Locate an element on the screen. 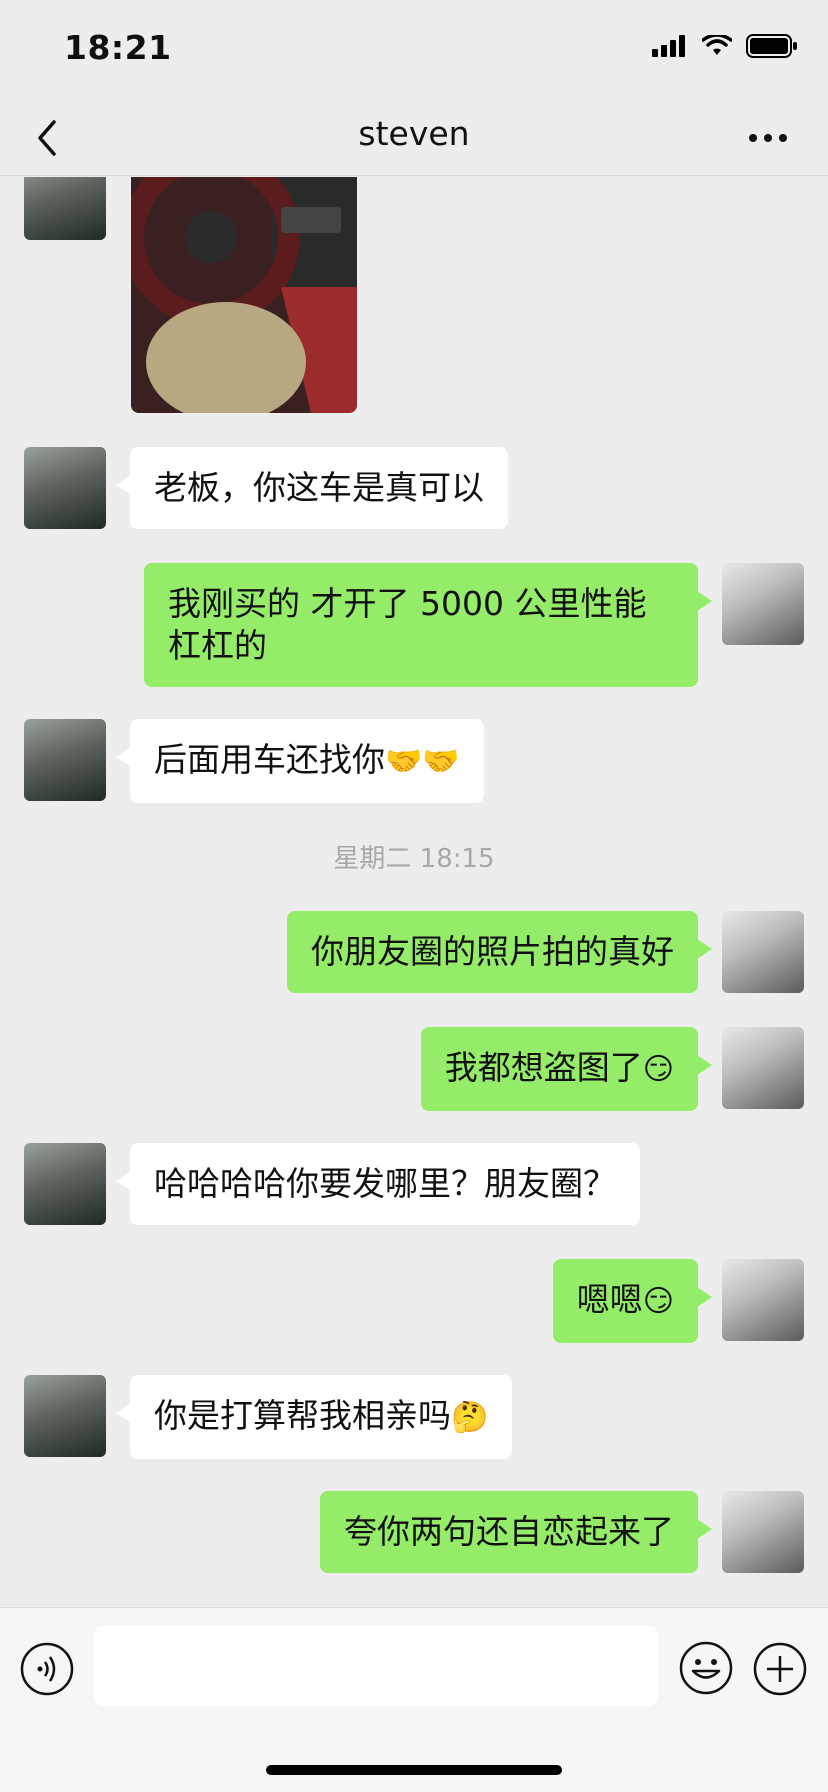 The width and height of the screenshot is (828, 1792). wifi-icon is located at coordinates (717, 45).